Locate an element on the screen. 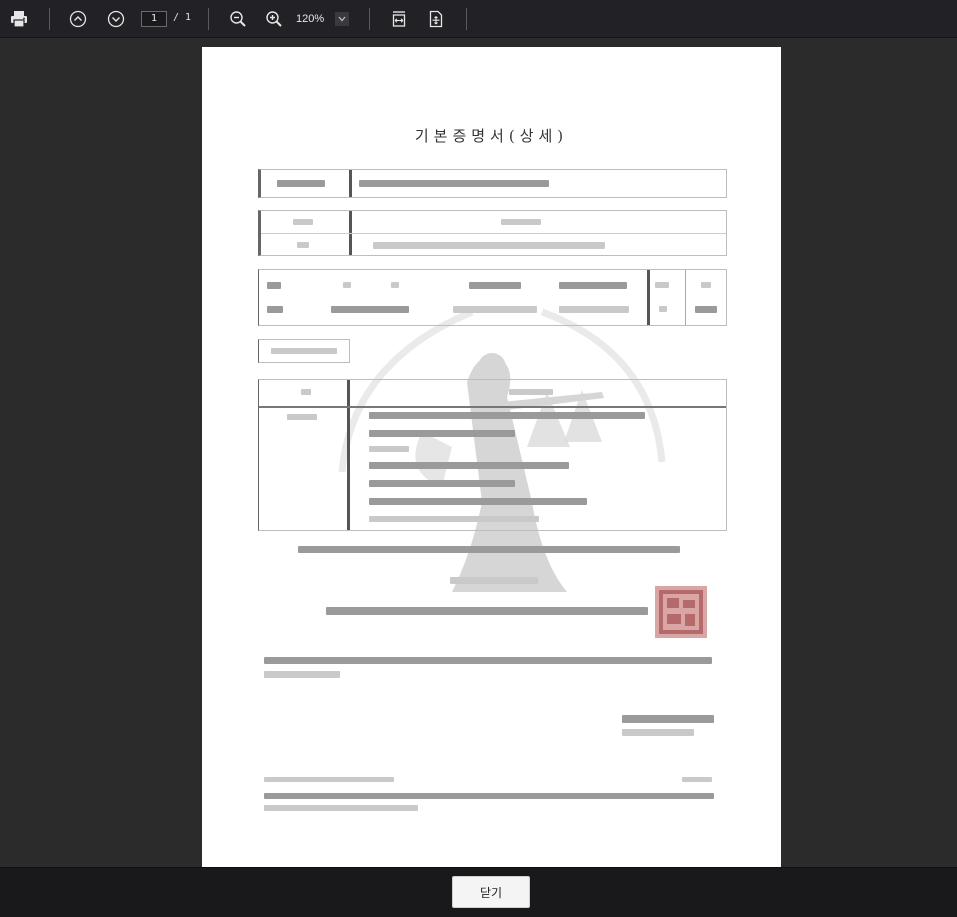 The height and width of the screenshot is (917, 957). next-page-icon is located at coordinates (116, 19).